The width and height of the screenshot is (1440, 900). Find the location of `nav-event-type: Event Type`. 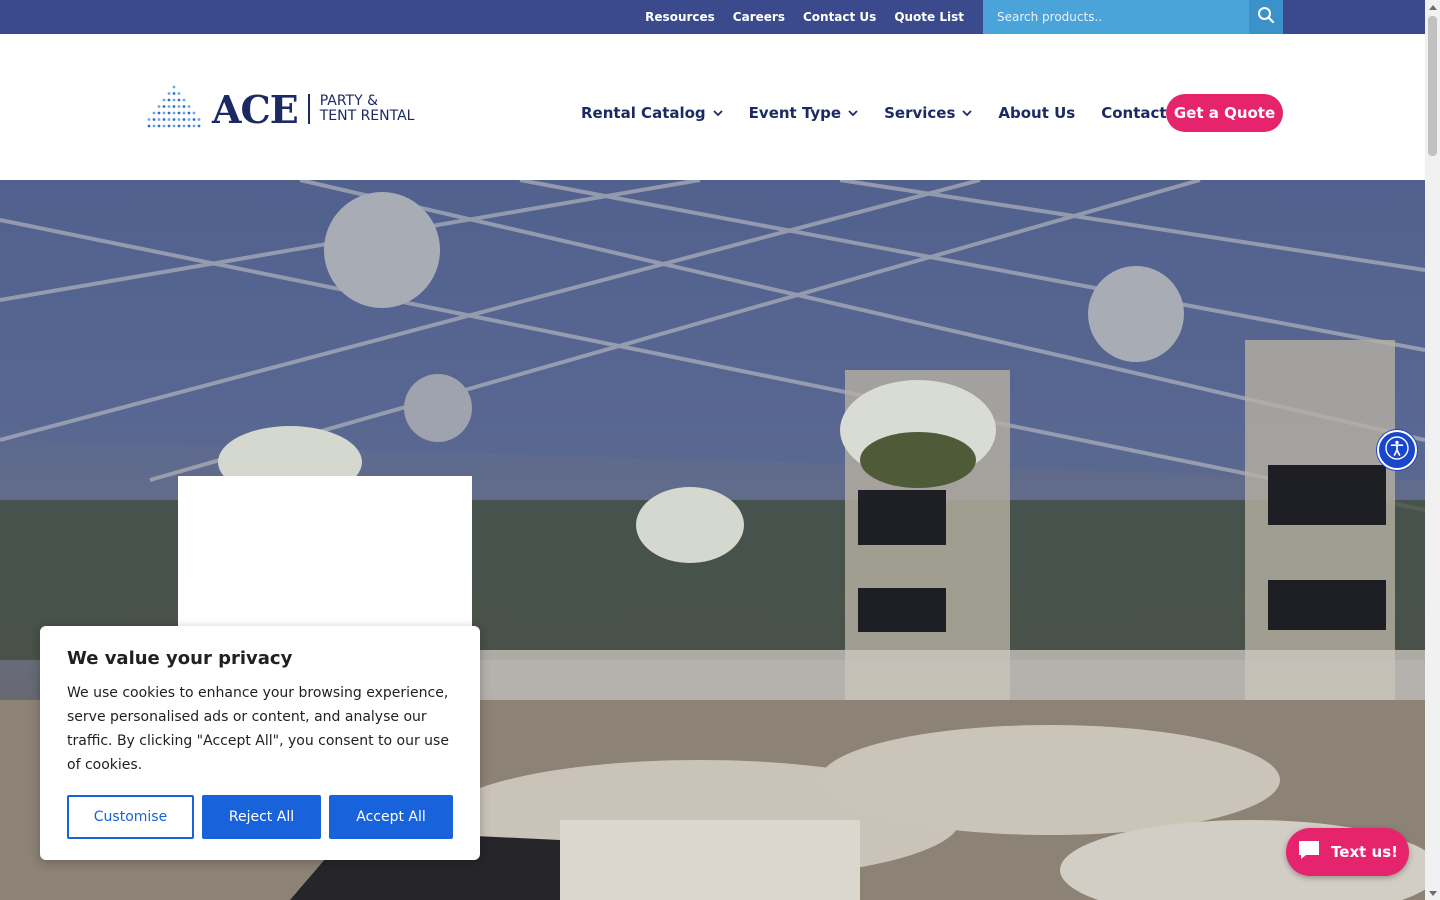

nav-event-type: Event Type is located at coordinates (803, 113).